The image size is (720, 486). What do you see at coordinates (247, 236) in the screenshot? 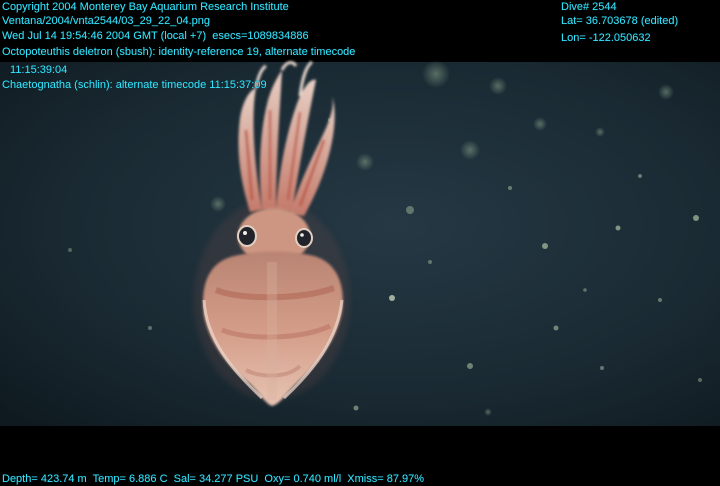
I see `squid-eye-left` at bounding box center [247, 236].